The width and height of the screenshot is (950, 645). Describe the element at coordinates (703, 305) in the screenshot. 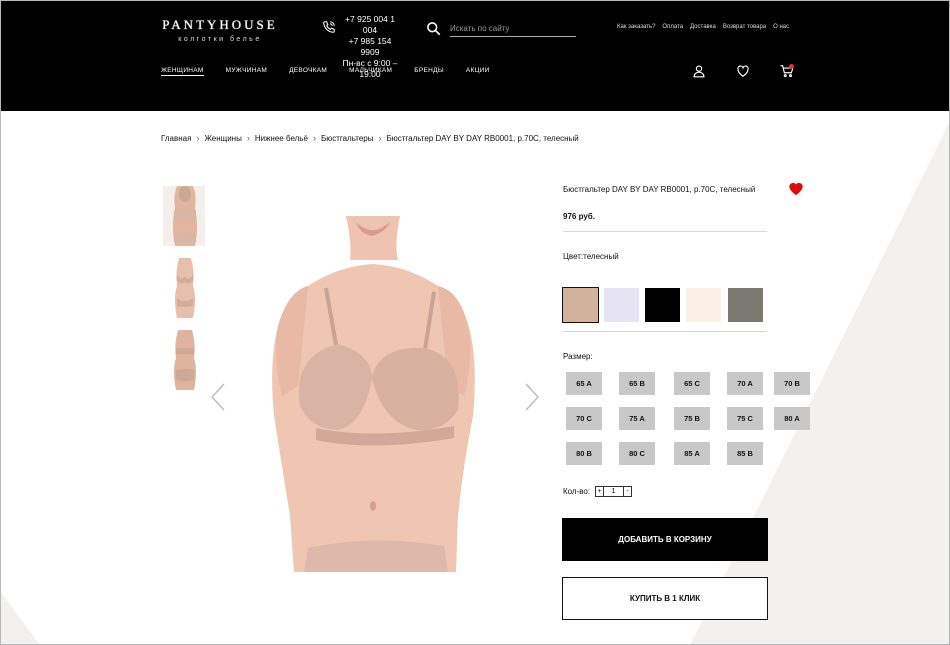

I see `color-swatch-ivory` at that location.